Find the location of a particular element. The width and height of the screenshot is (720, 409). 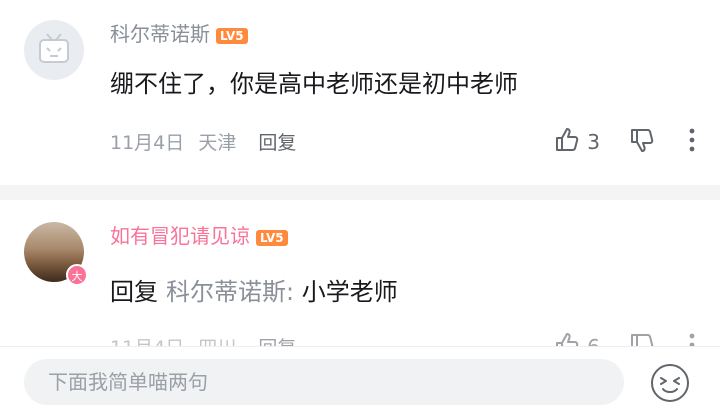

separator is located at coordinates (360, 192).